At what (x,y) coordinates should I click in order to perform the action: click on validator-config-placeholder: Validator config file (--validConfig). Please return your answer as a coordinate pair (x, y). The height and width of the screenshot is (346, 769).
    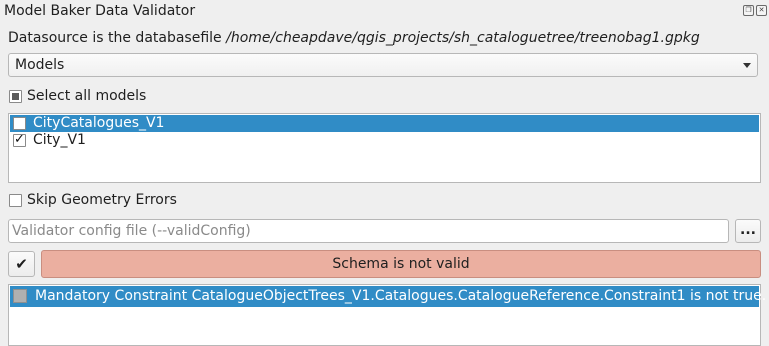
    Looking at the image, I should click on (131, 231).